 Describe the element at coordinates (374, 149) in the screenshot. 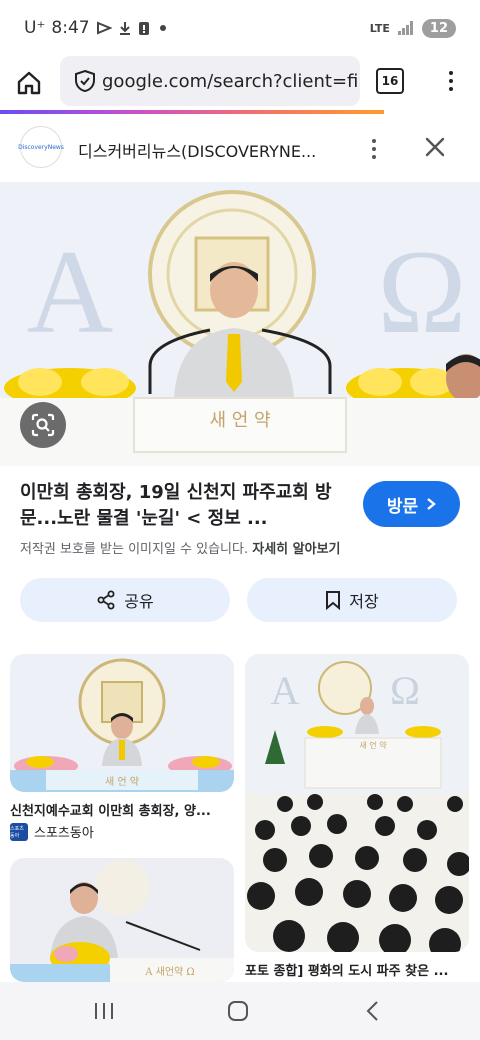

I see `more-options-button` at that location.